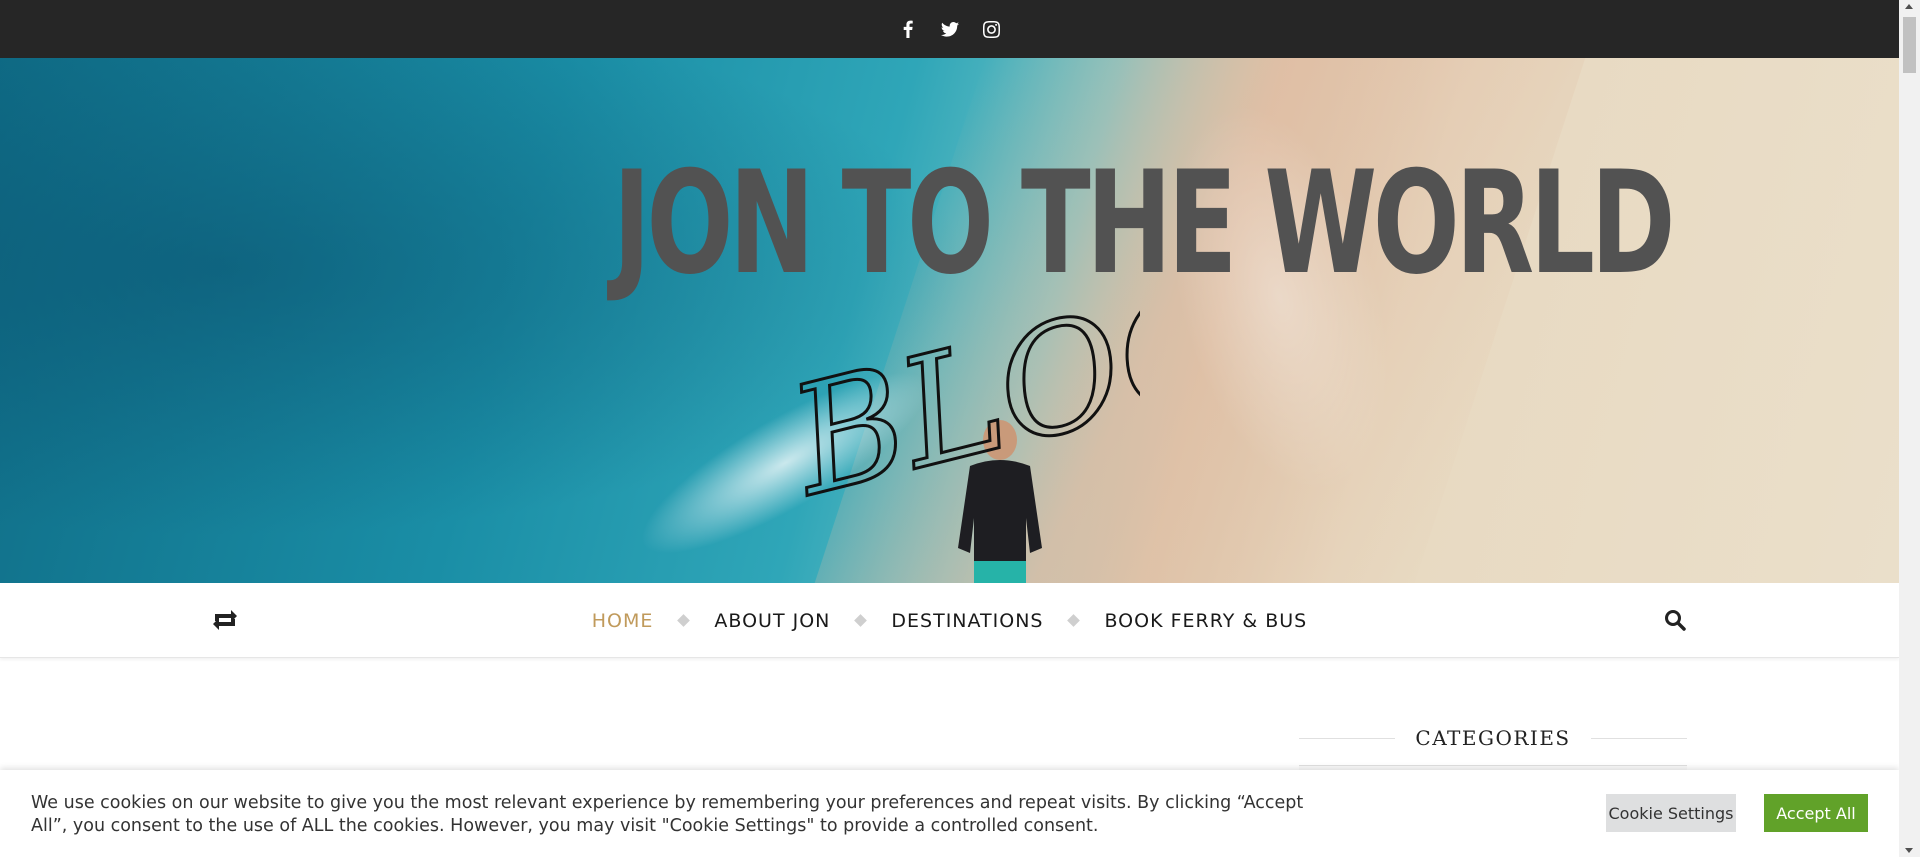 This screenshot has width=1920, height=857. Describe the element at coordinates (1675, 620) in the screenshot. I see `search-icon` at that location.